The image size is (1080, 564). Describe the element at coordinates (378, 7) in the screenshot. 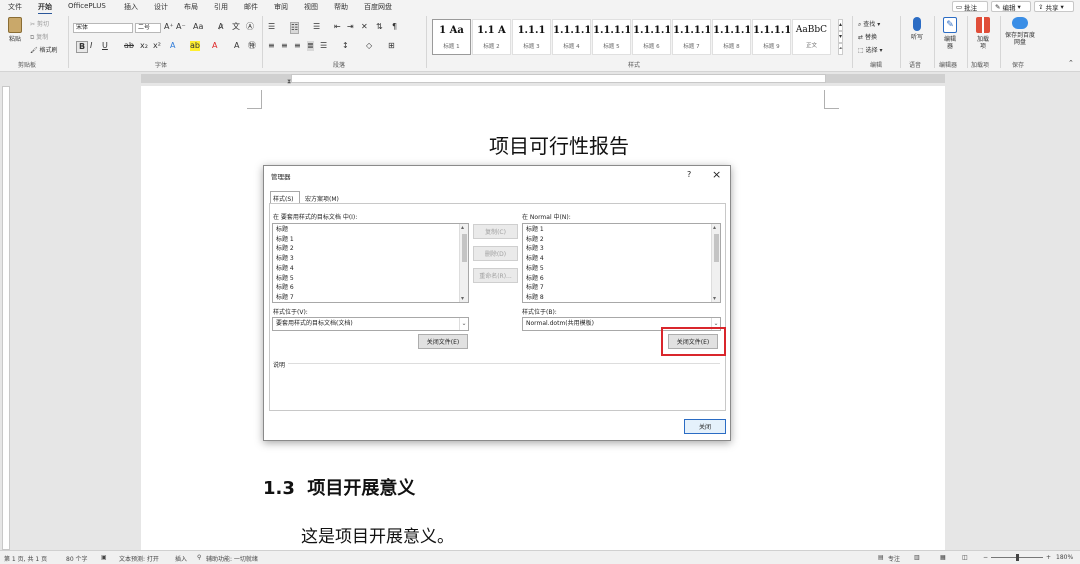

I see `tab-baidu-netdisk: 百度网盘` at that location.